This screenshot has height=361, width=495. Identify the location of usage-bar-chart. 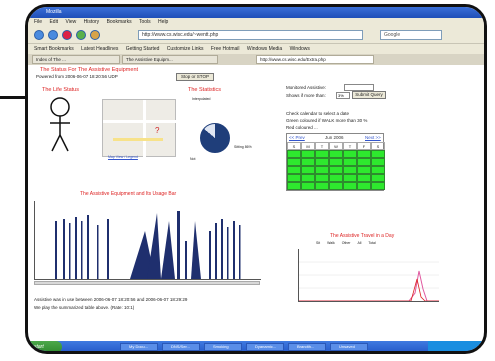
(147, 240).